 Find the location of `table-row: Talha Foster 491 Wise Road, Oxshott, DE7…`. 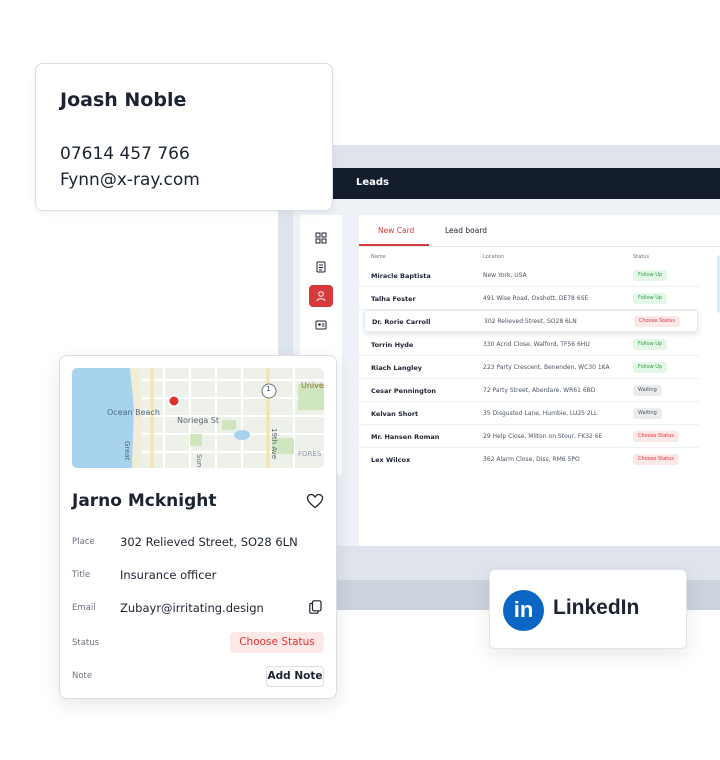

table-row: Talha Foster 491 Wise Road, Oxshott, DE7… is located at coordinates (529, 299).